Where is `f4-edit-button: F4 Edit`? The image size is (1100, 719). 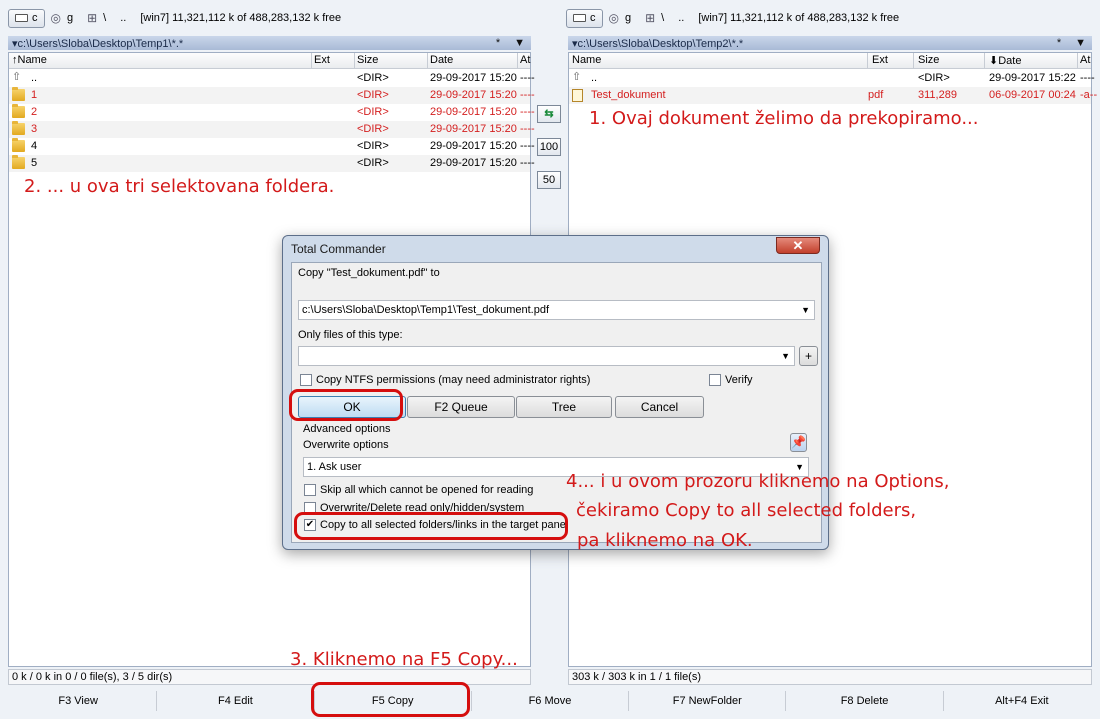 f4-edit-button: F4 Edit is located at coordinates (236, 701).